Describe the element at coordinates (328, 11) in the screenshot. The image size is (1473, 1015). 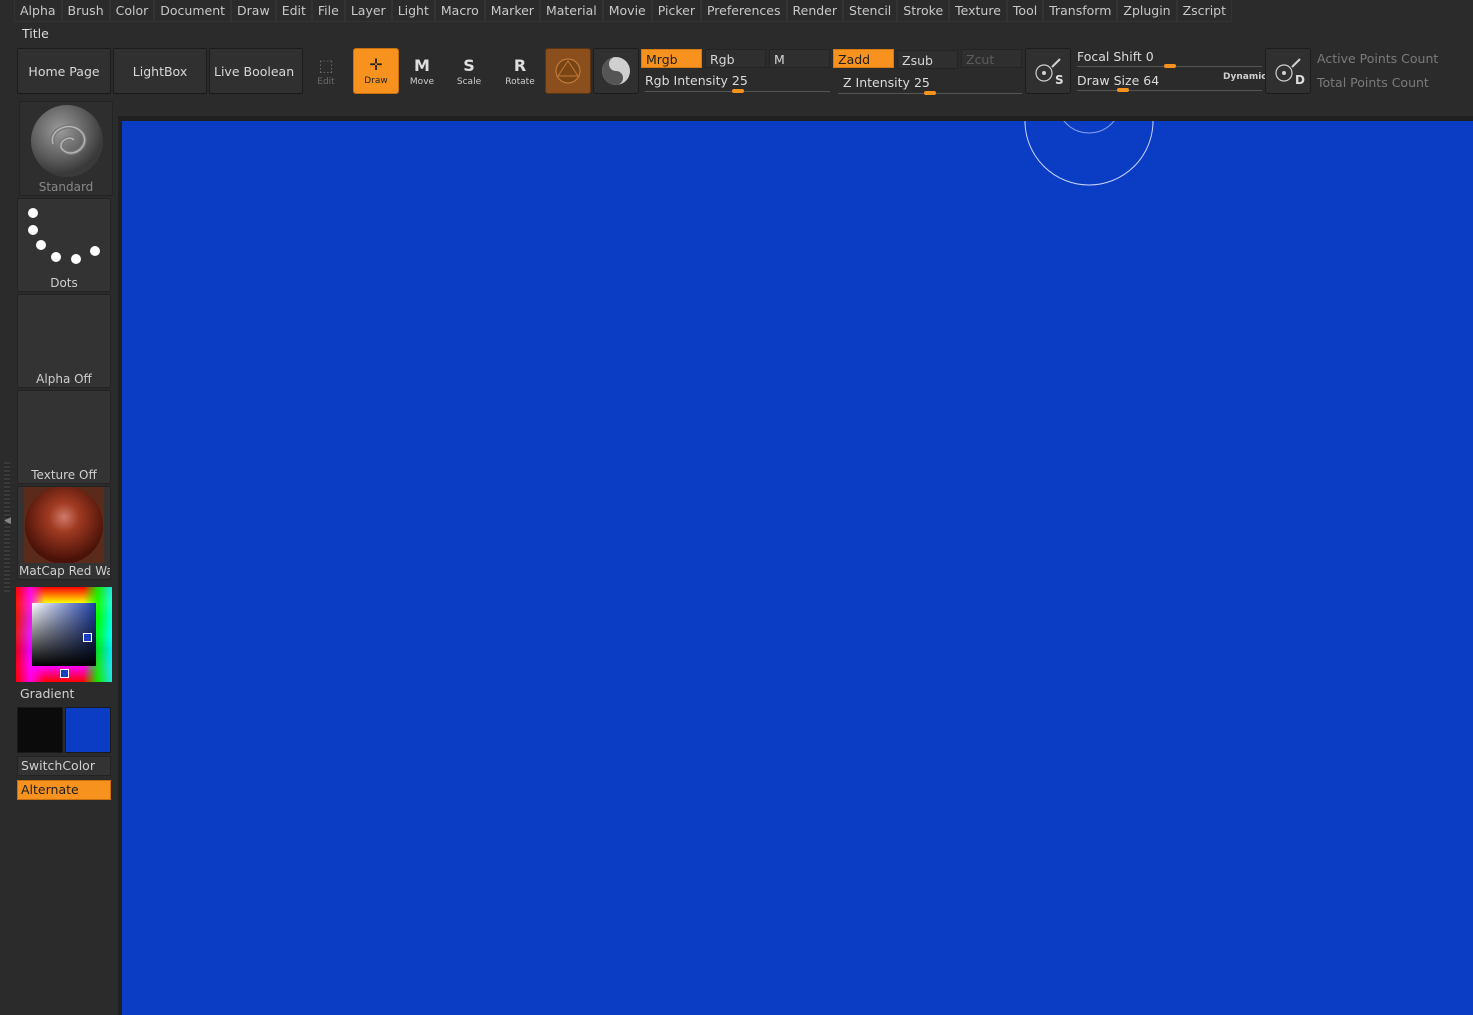
I see `menu-item-file: File` at that location.